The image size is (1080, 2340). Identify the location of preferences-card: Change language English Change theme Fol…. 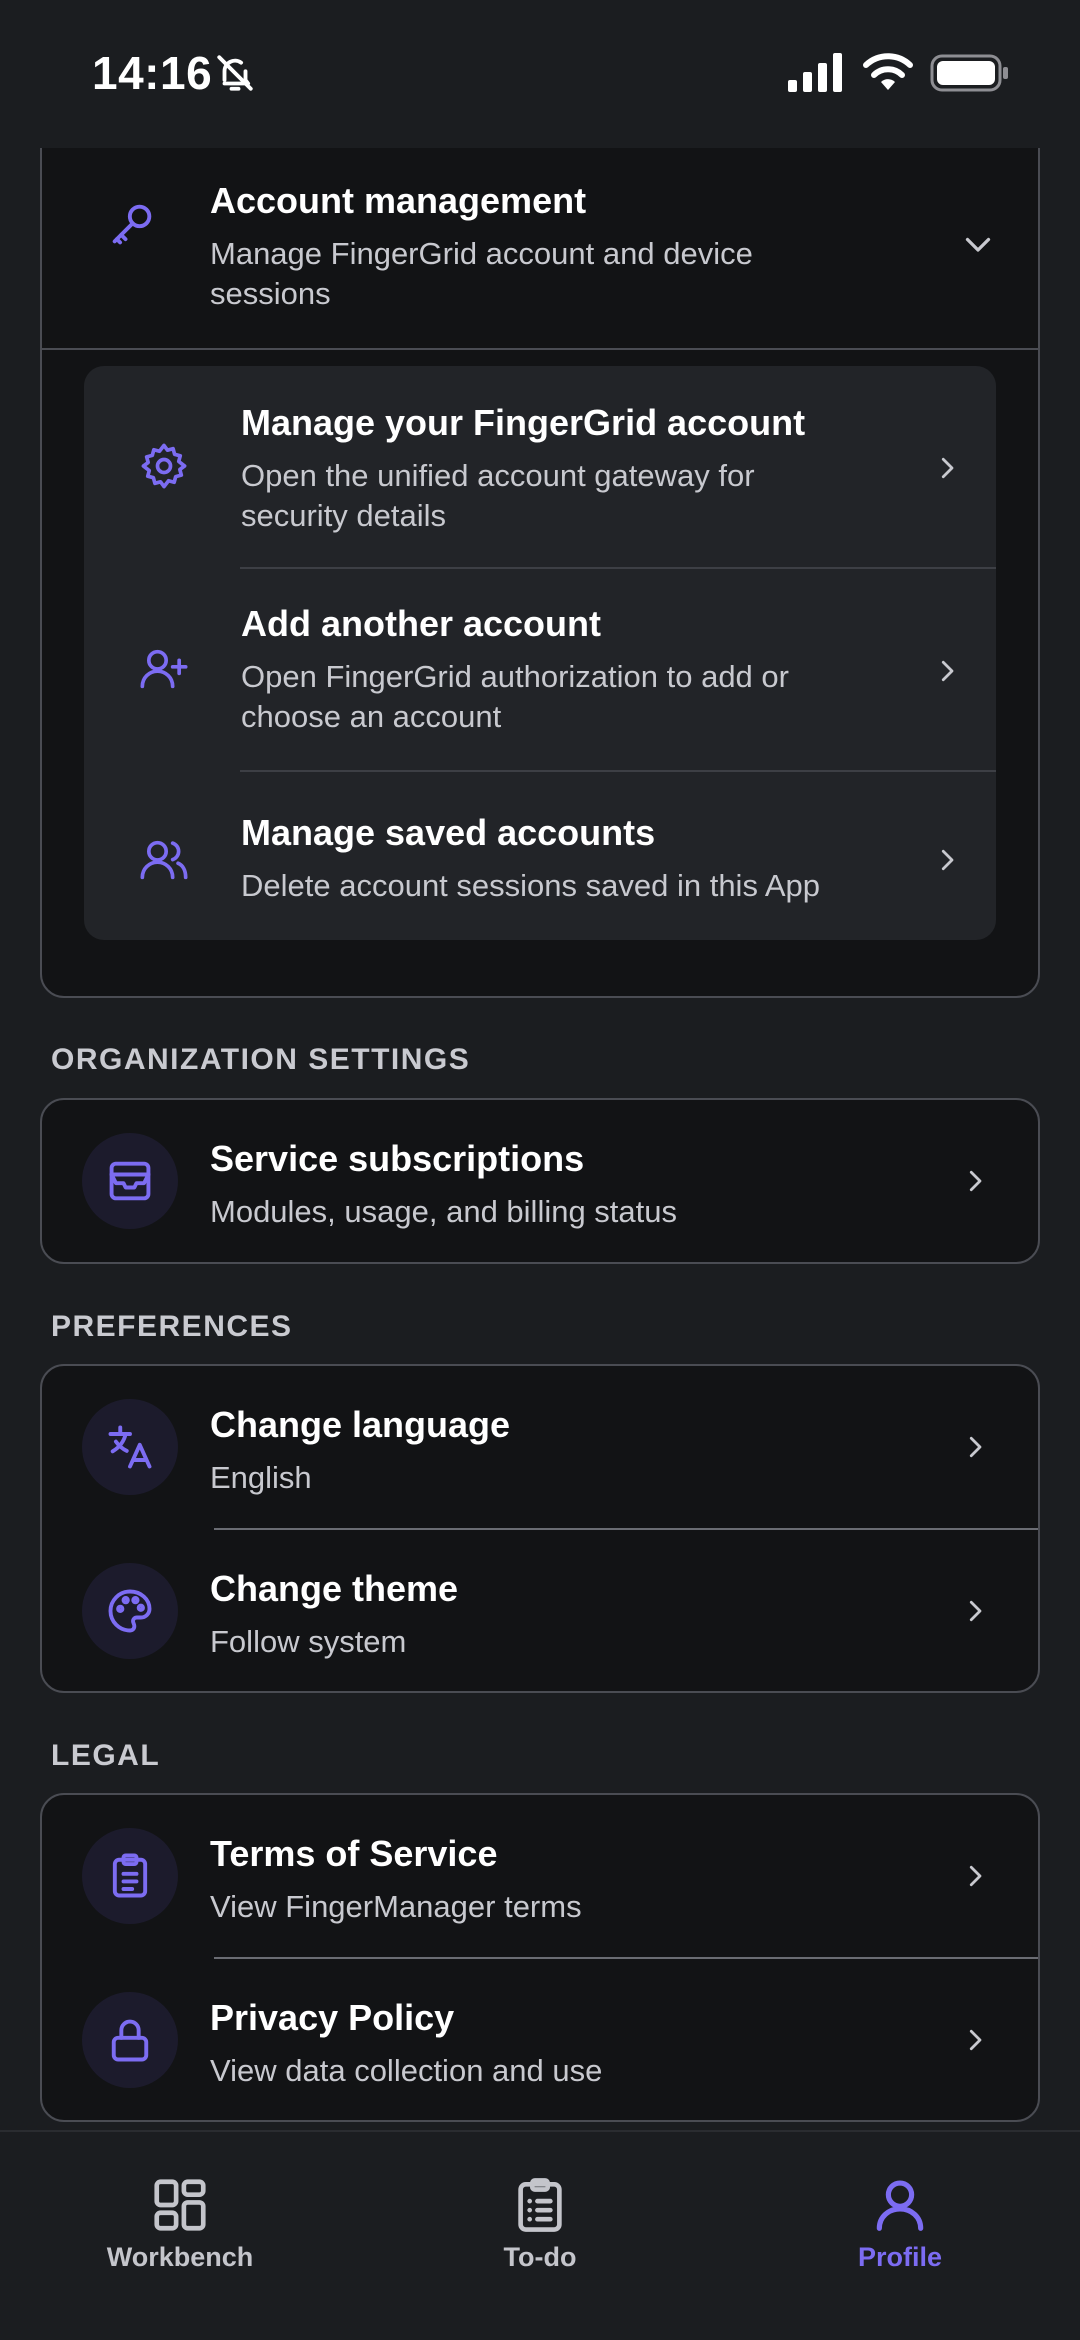
(540, 1528).